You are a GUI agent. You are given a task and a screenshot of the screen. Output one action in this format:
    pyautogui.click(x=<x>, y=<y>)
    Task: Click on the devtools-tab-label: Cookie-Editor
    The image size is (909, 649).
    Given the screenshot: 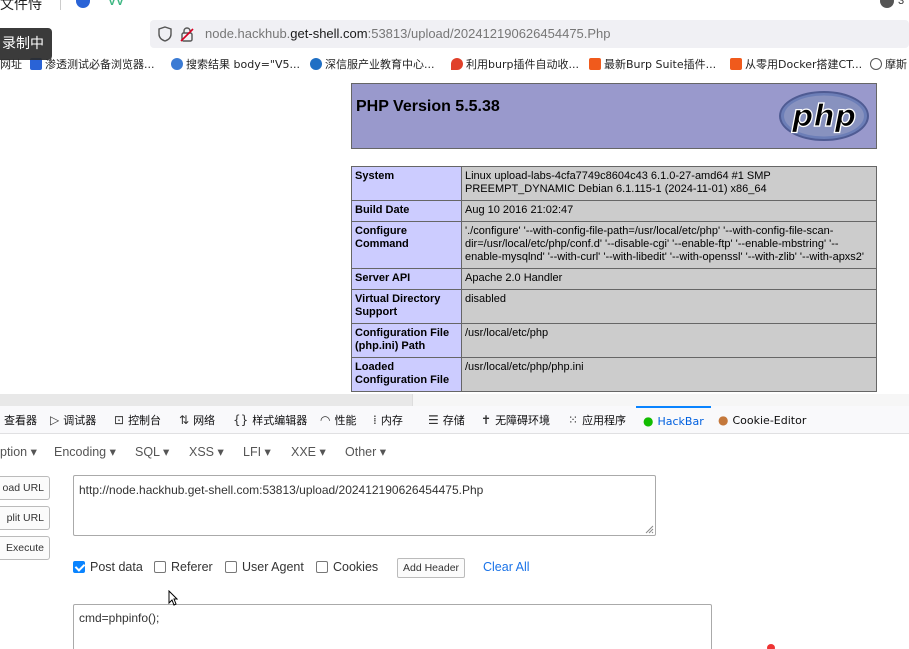 What is the action you would take?
    pyautogui.click(x=769, y=420)
    